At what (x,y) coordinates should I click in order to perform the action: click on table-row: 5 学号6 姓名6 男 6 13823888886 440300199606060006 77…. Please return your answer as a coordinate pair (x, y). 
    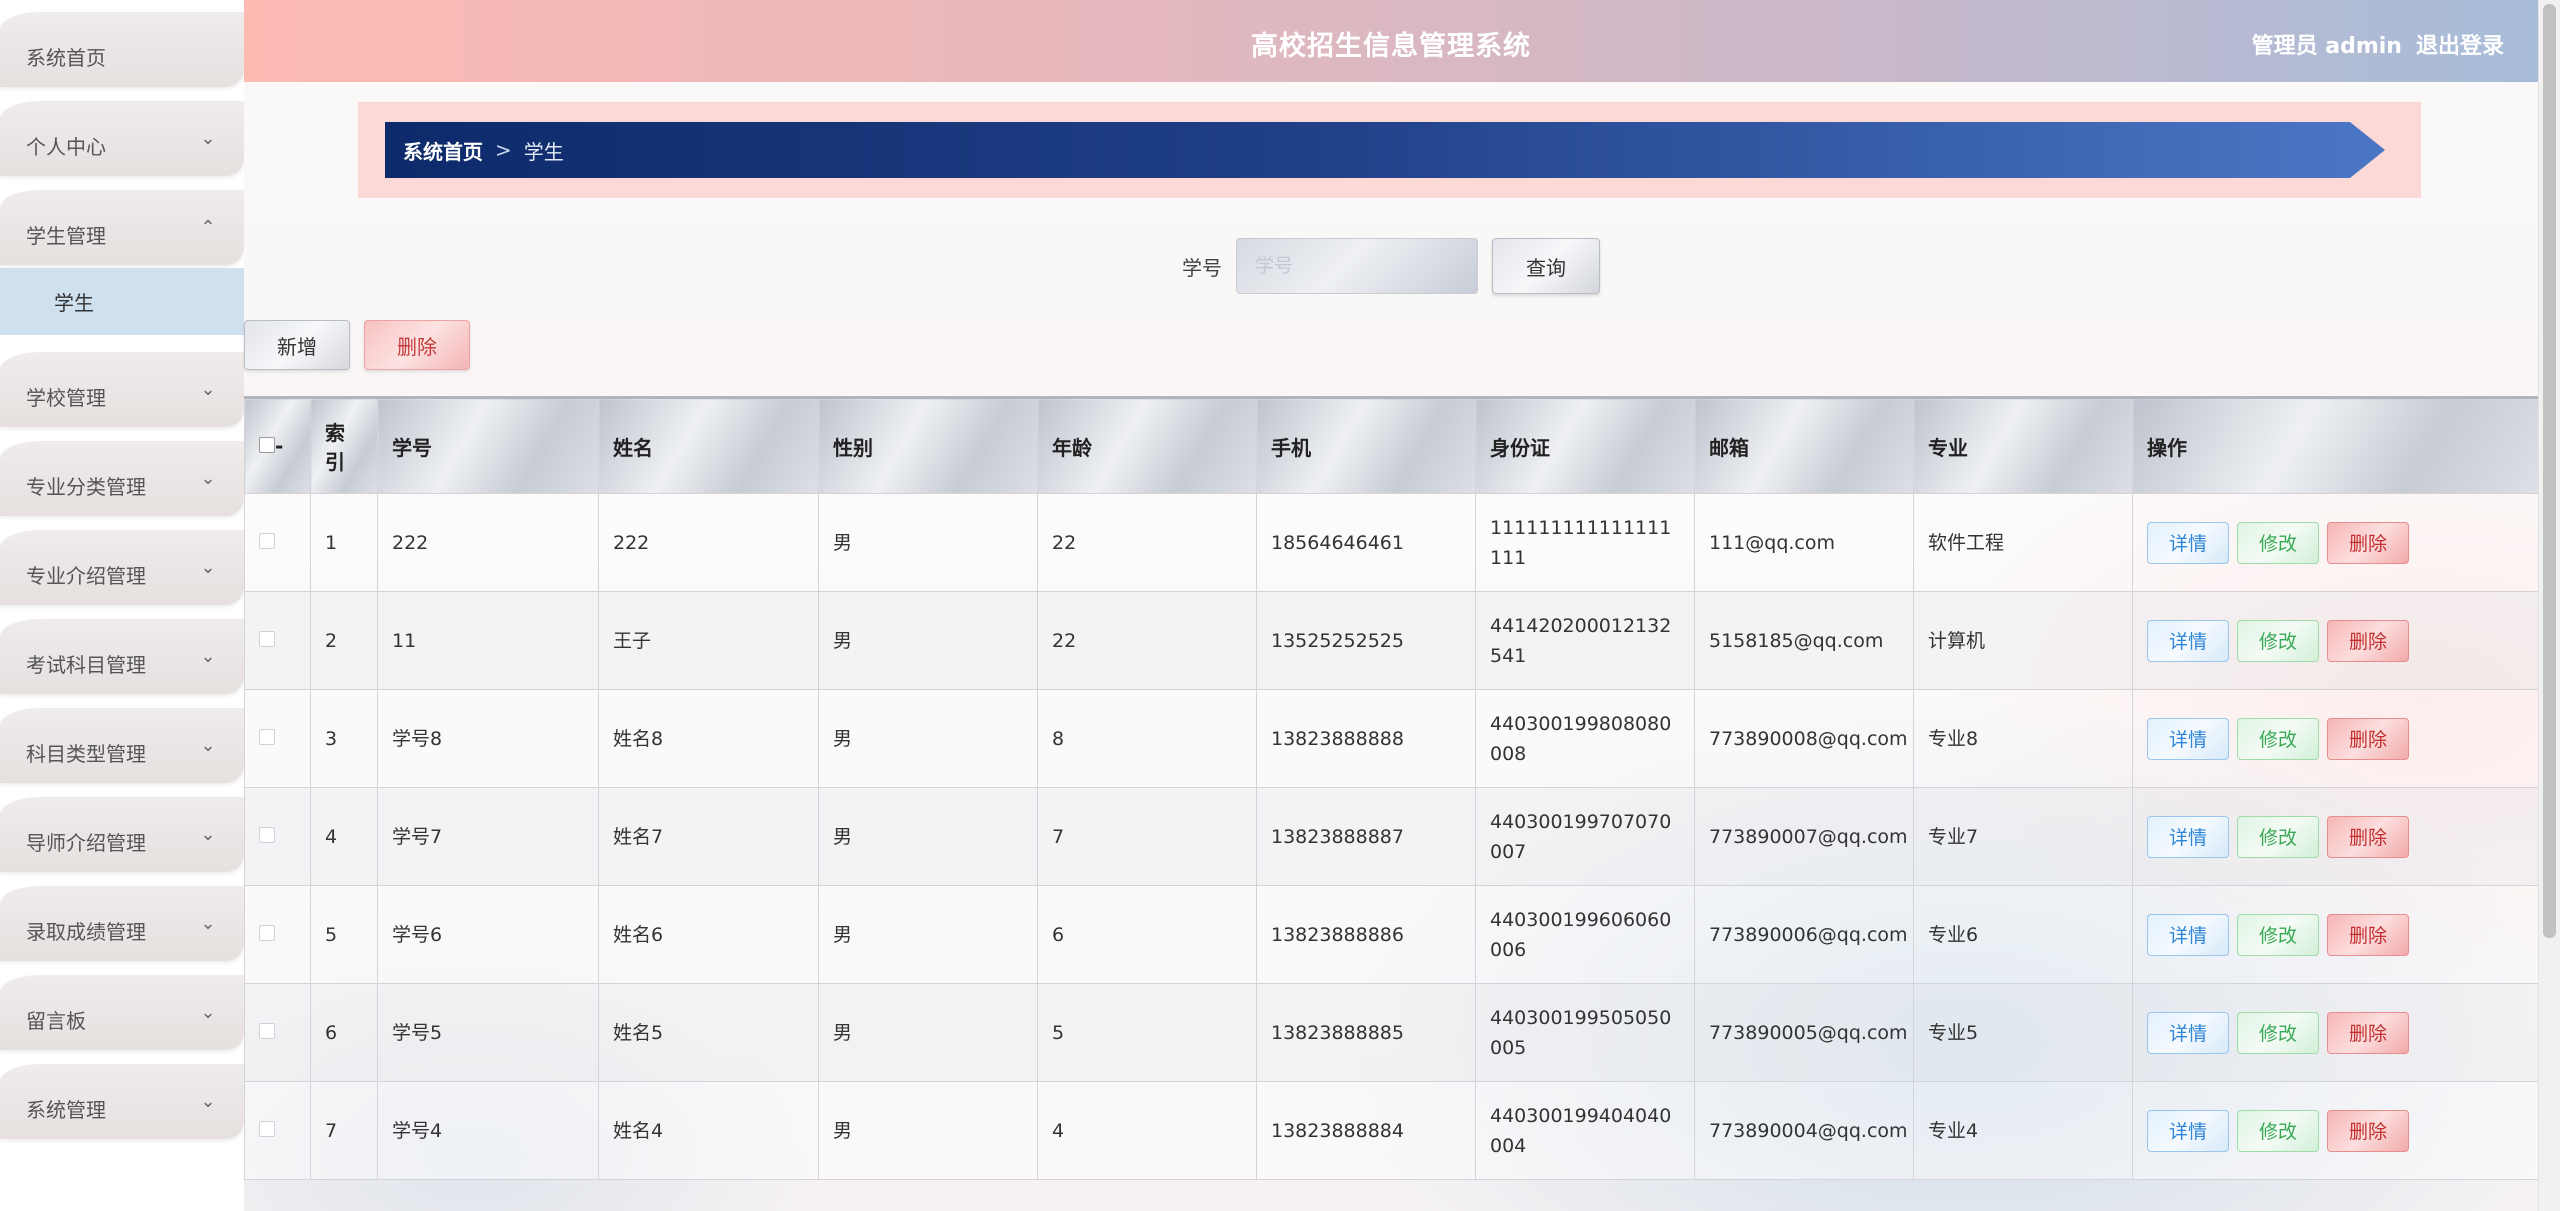
    Looking at the image, I should click on (1391, 934).